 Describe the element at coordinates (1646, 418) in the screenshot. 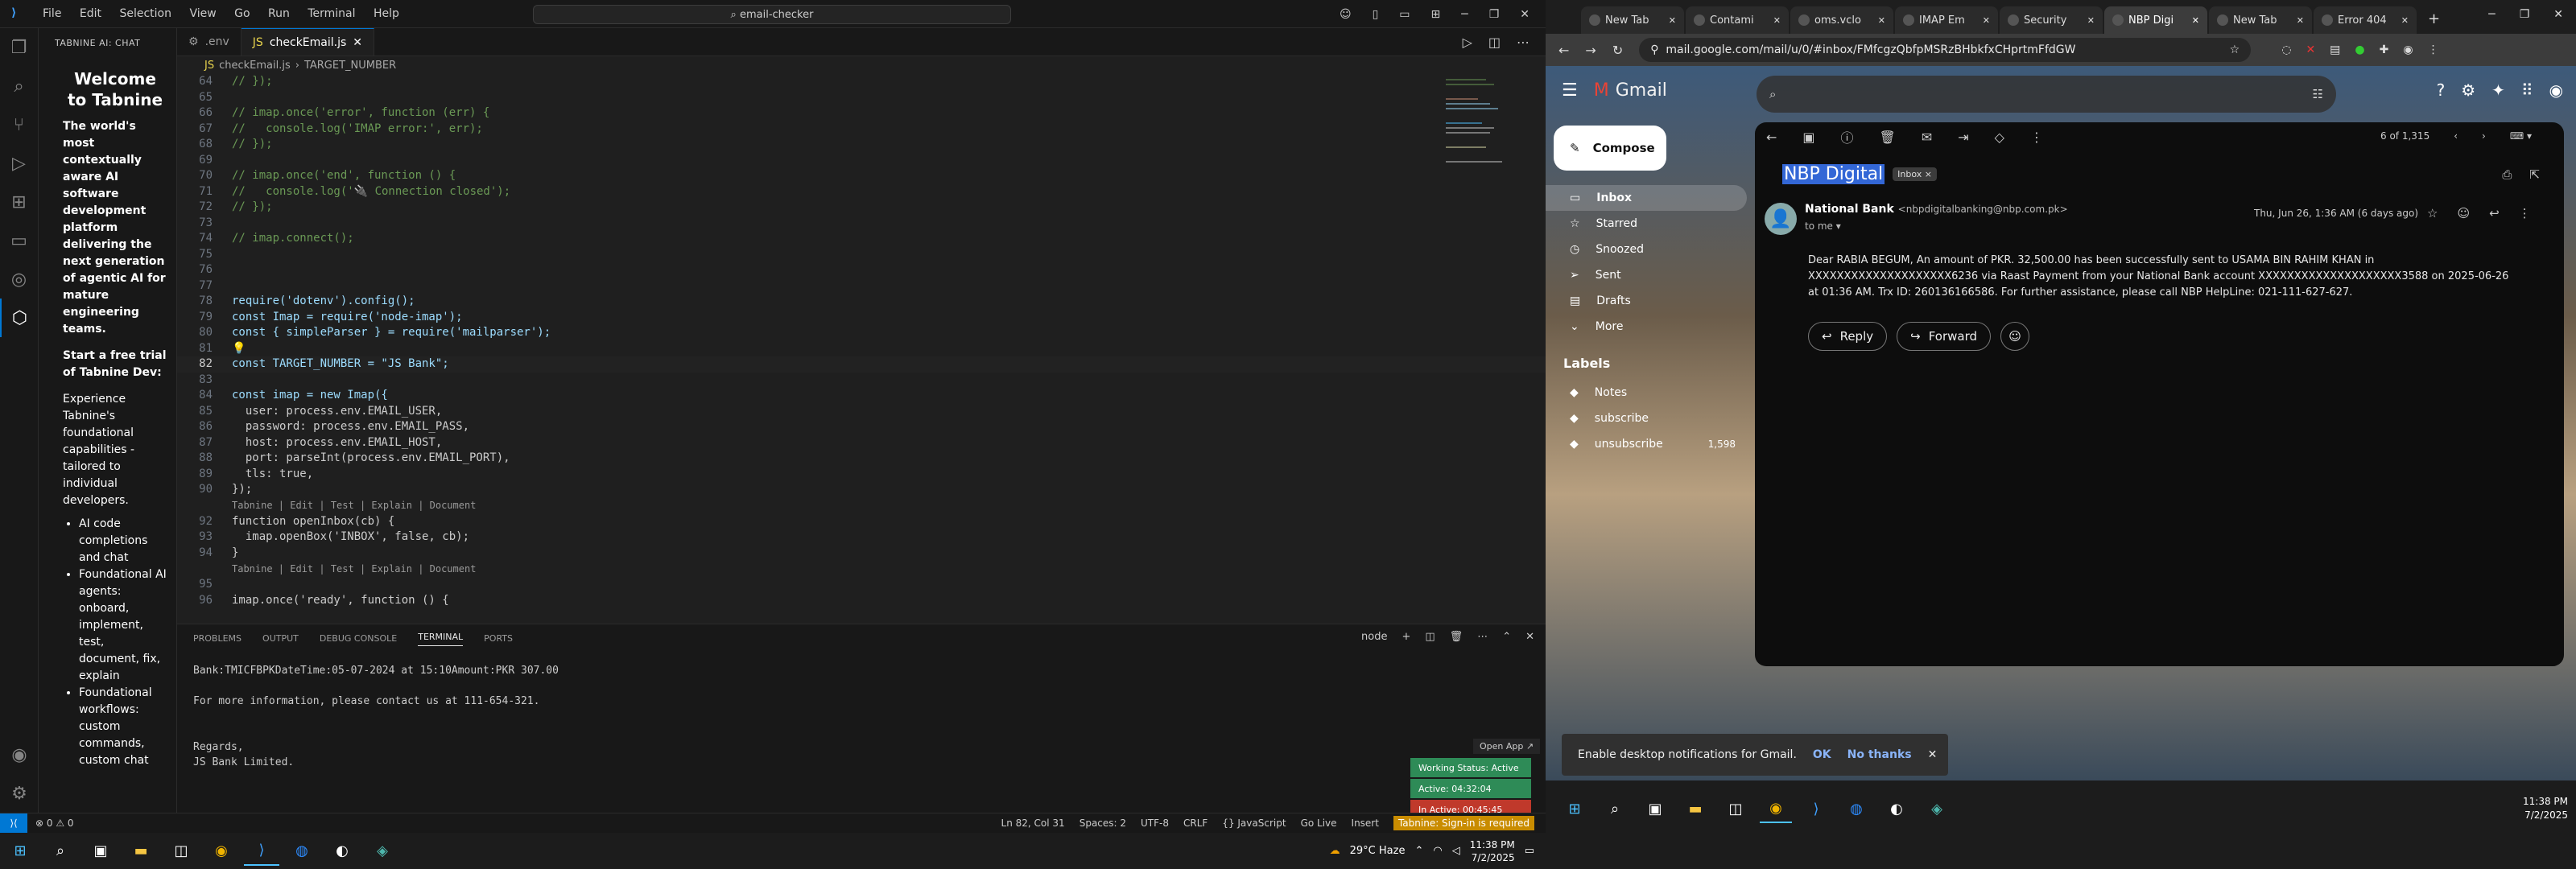

I see `label-item: ◆ subscribe` at that location.